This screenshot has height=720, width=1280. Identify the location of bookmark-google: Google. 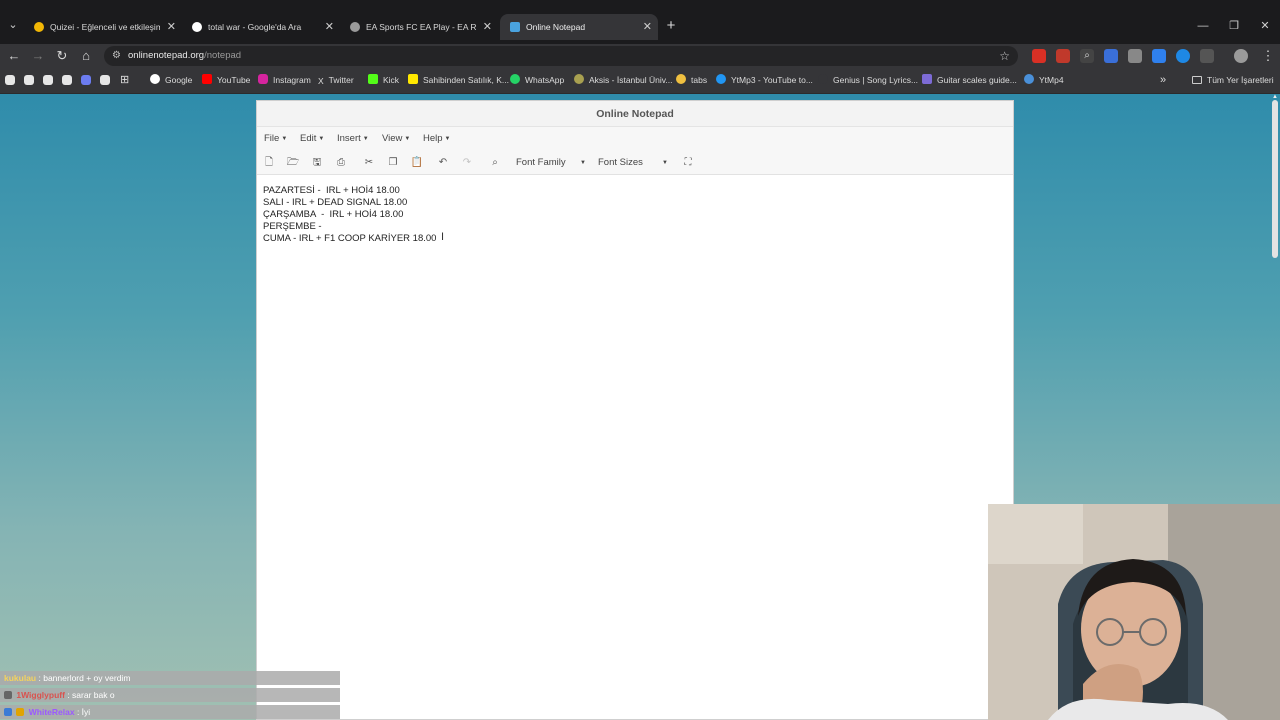
(171, 80).